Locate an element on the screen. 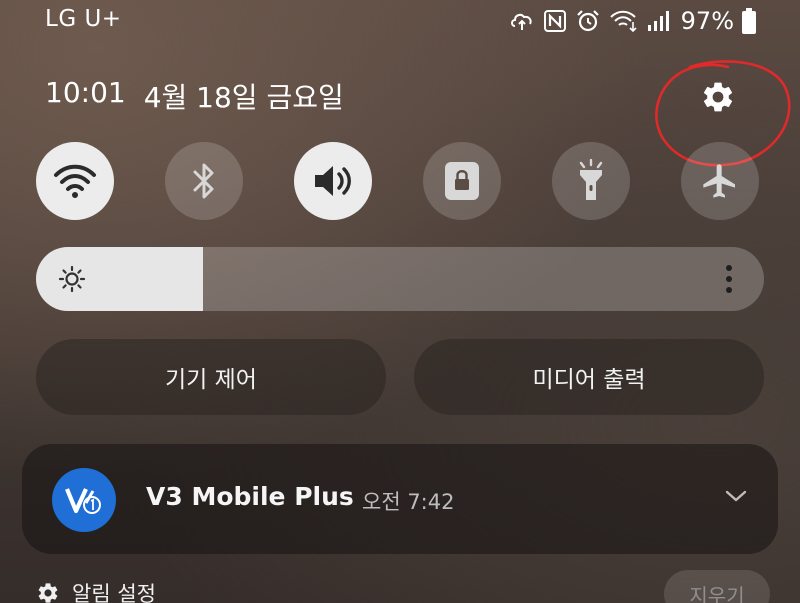  notification-app-name: V3 Mobile Plus is located at coordinates (250, 496).